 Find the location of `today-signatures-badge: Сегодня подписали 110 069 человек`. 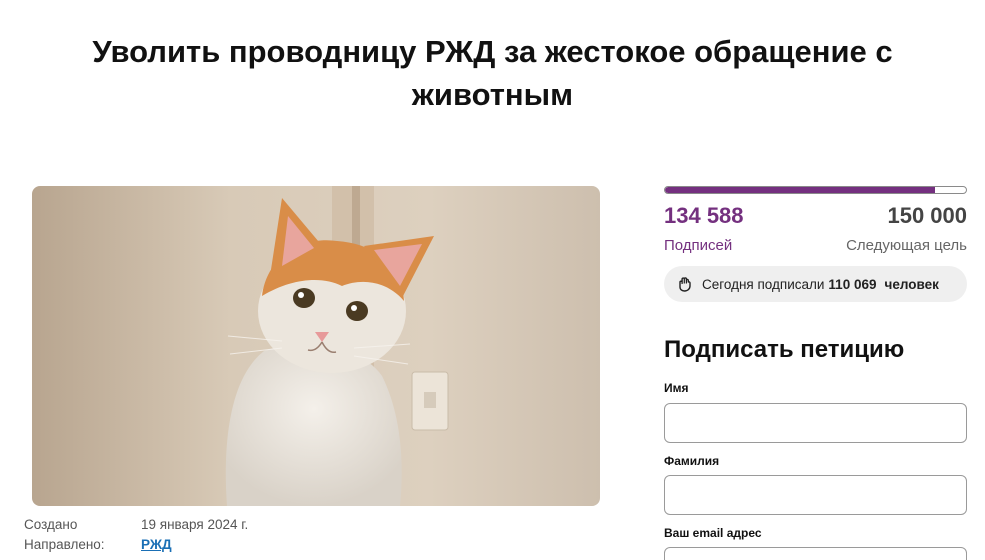

today-signatures-badge: Сегодня подписали 110 069 человек is located at coordinates (815, 284).